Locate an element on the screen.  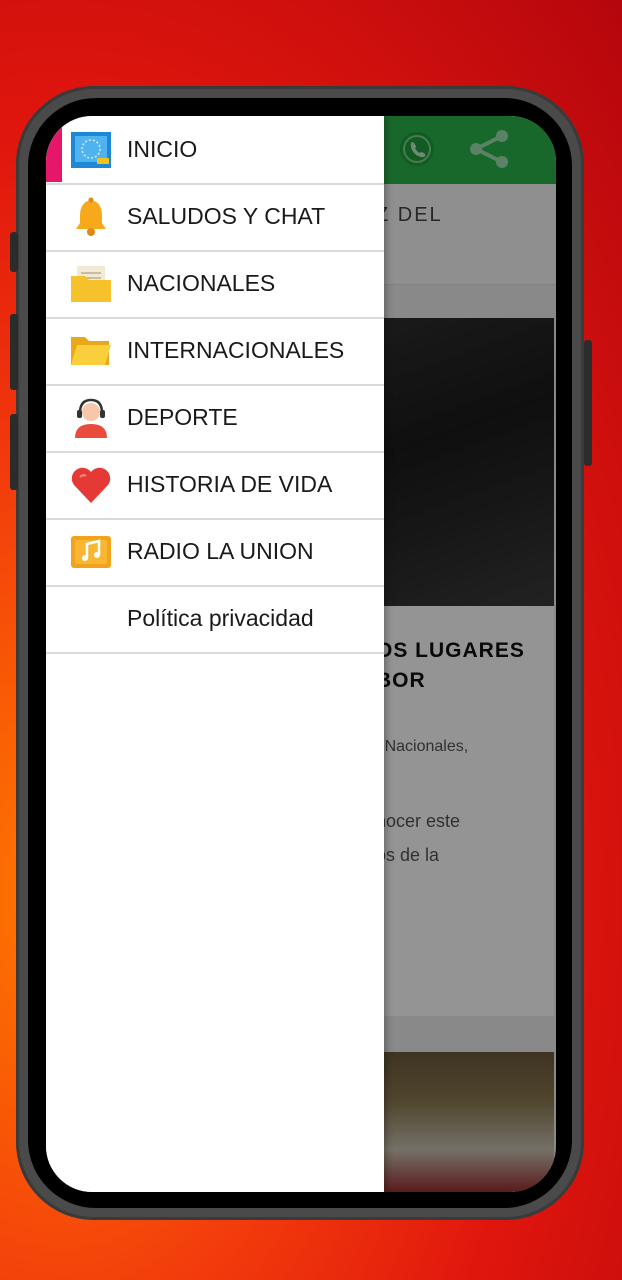
open-folder-icon is located at coordinates (91, 351).